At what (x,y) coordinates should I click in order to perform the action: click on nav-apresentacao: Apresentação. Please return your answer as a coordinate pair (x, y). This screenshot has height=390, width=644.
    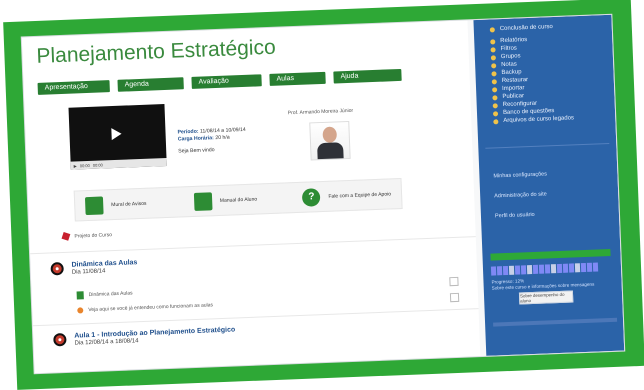
    Looking at the image, I should click on (73, 87).